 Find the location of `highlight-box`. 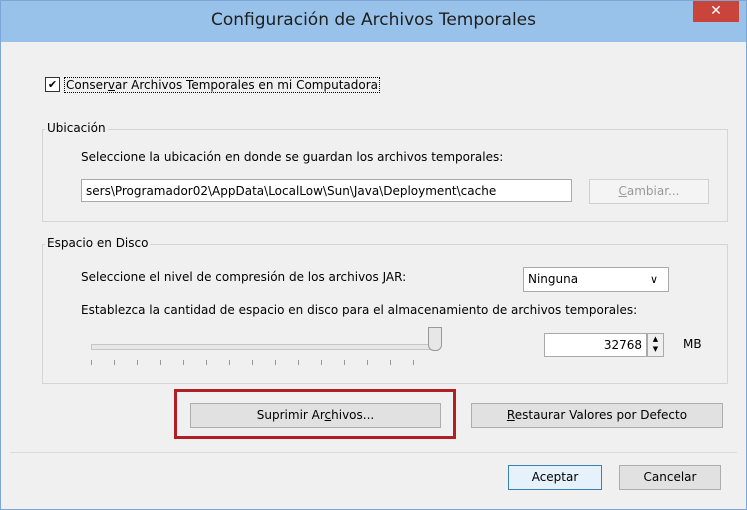

highlight-box is located at coordinates (315, 414).